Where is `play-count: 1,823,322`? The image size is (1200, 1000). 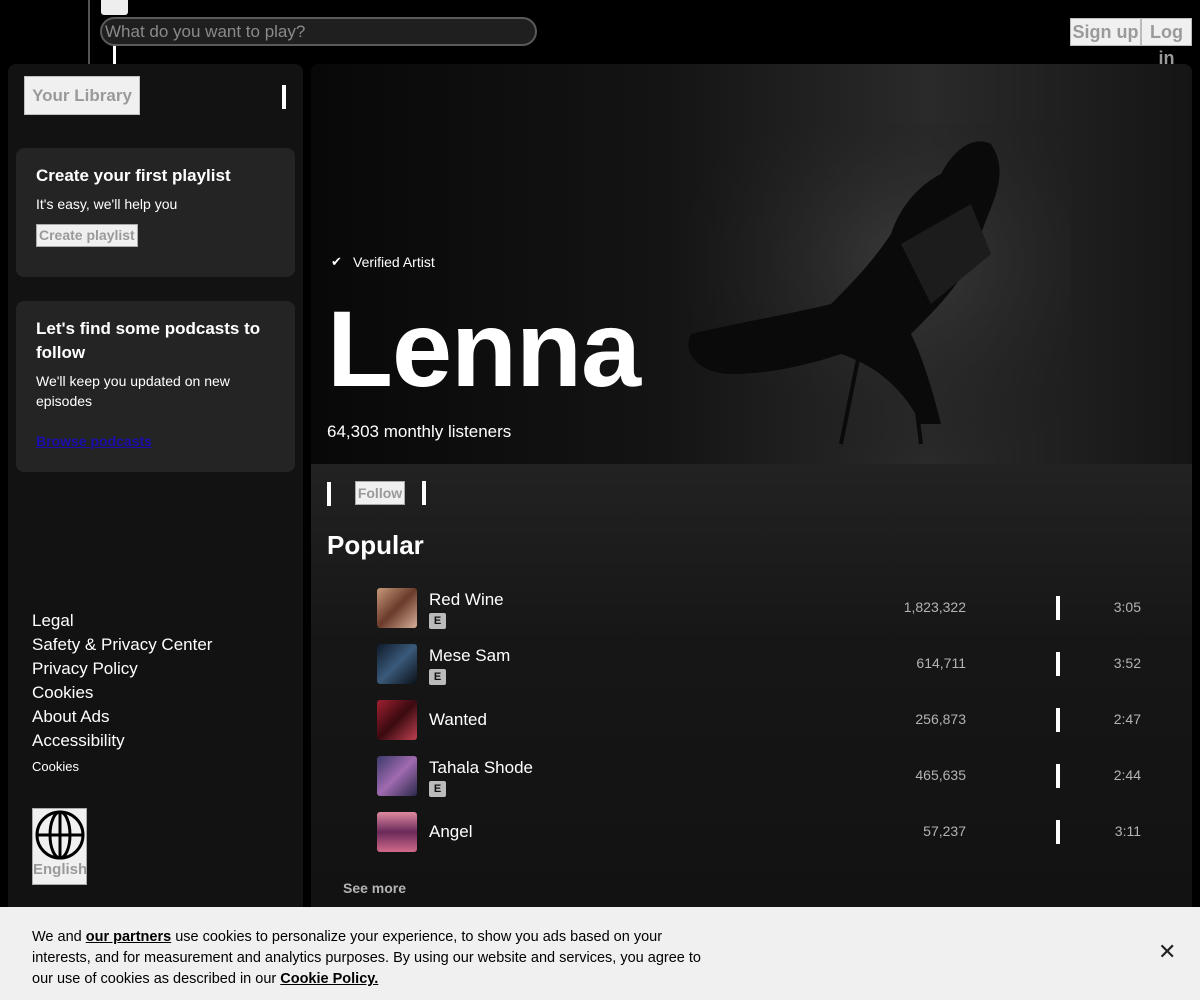 play-count: 1,823,322 is located at coordinates (934, 607).